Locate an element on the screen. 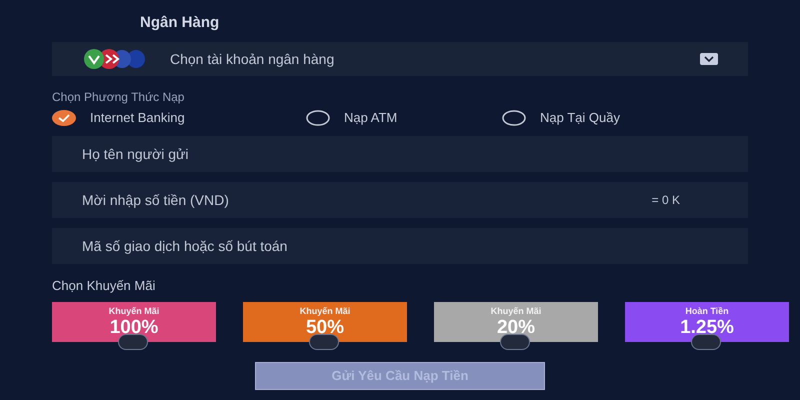 The image size is (800, 400). promo-card: Khuyến Mãi 50% is located at coordinates (325, 322).